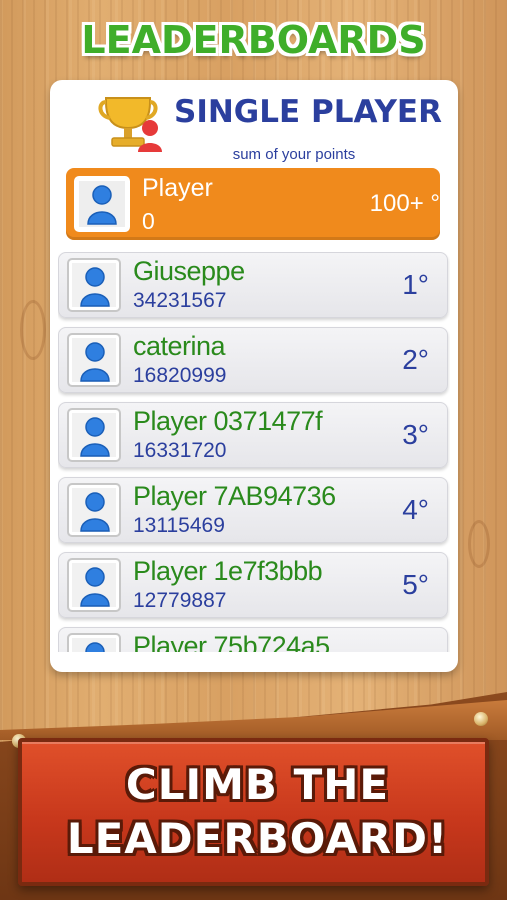 The image size is (507, 900). What do you see at coordinates (308, 112) in the screenshot?
I see `board-title: SINGLE PLAYER` at bounding box center [308, 112].